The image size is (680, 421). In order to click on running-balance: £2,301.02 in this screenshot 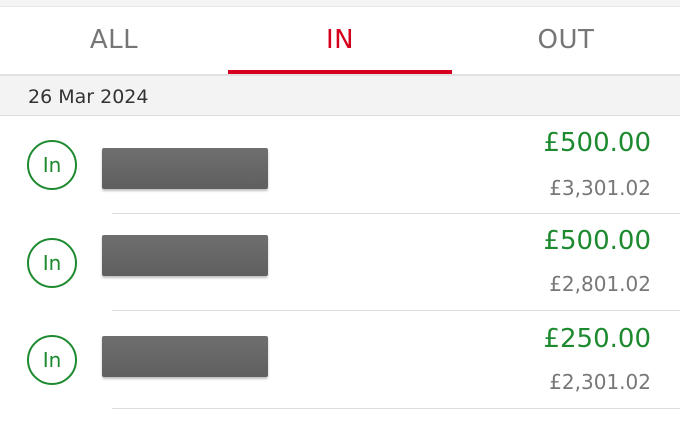, I will do `click(600, 382)`.